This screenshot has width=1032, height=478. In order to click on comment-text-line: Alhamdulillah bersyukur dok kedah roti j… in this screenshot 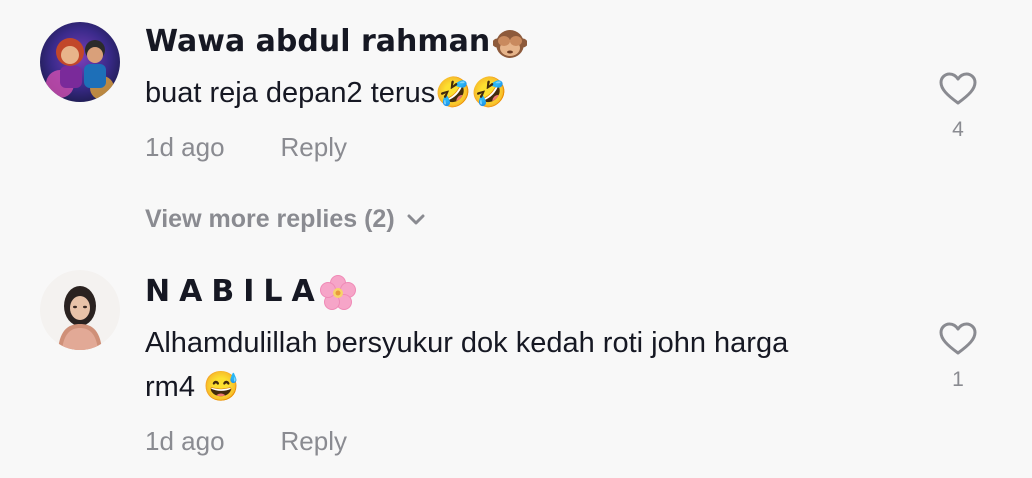, I will do `click(467, 343)`.